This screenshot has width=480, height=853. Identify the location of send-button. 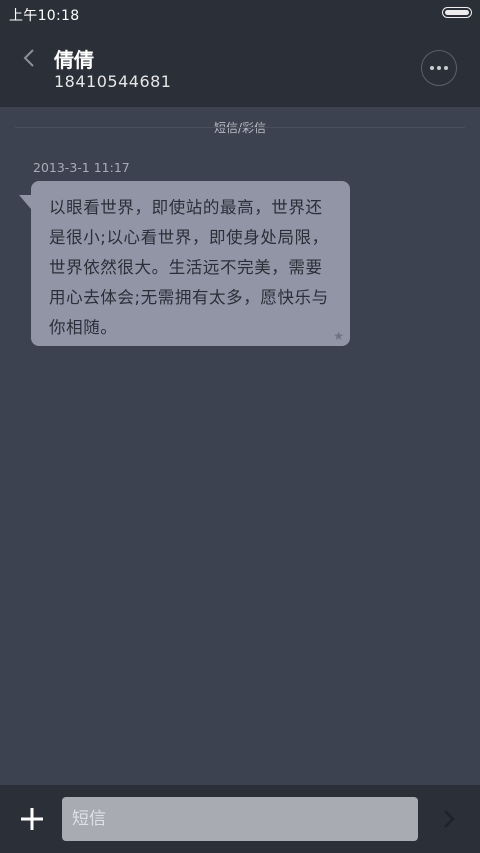
(449, 819).